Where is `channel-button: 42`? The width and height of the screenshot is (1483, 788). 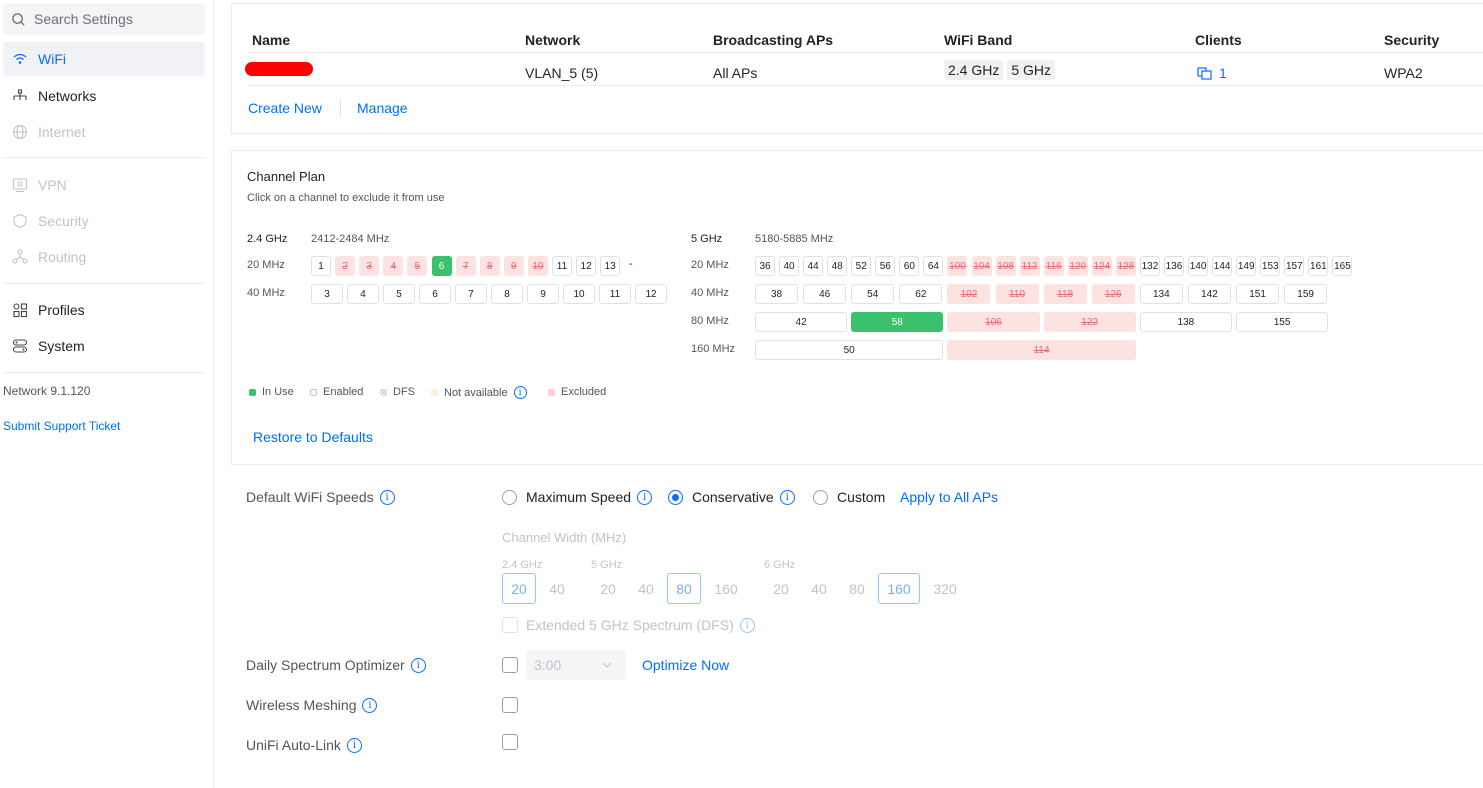 channel-button: 42 is located at coordinates (801, 322).